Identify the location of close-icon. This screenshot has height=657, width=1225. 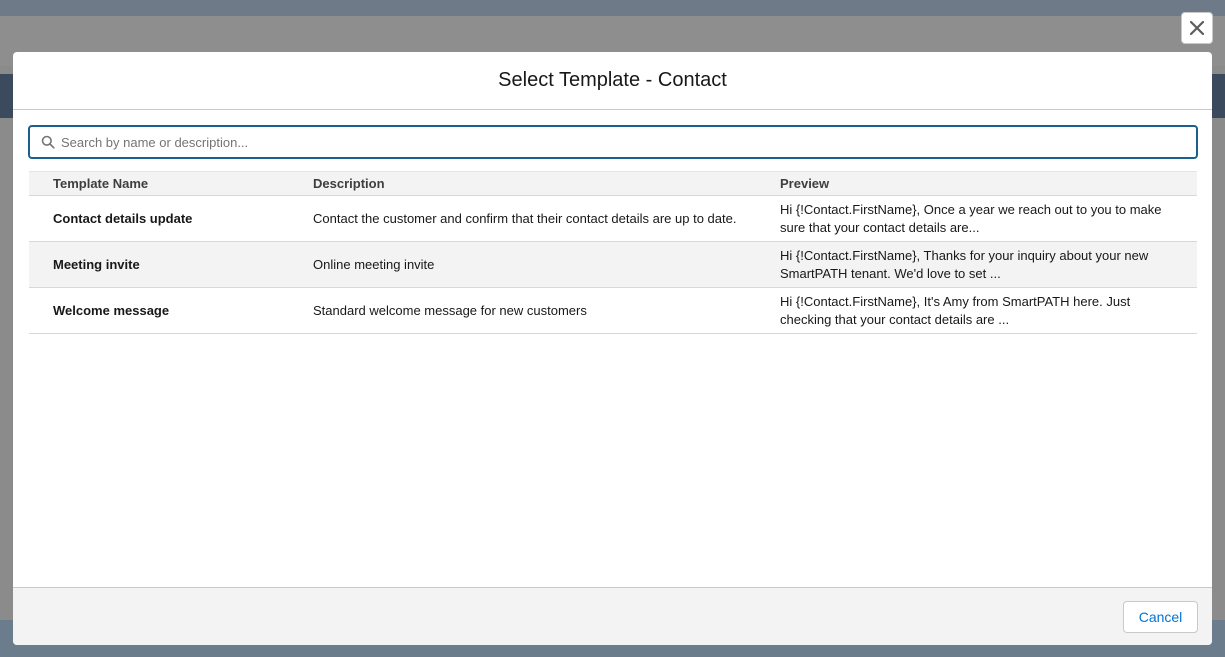
(1197, 28).